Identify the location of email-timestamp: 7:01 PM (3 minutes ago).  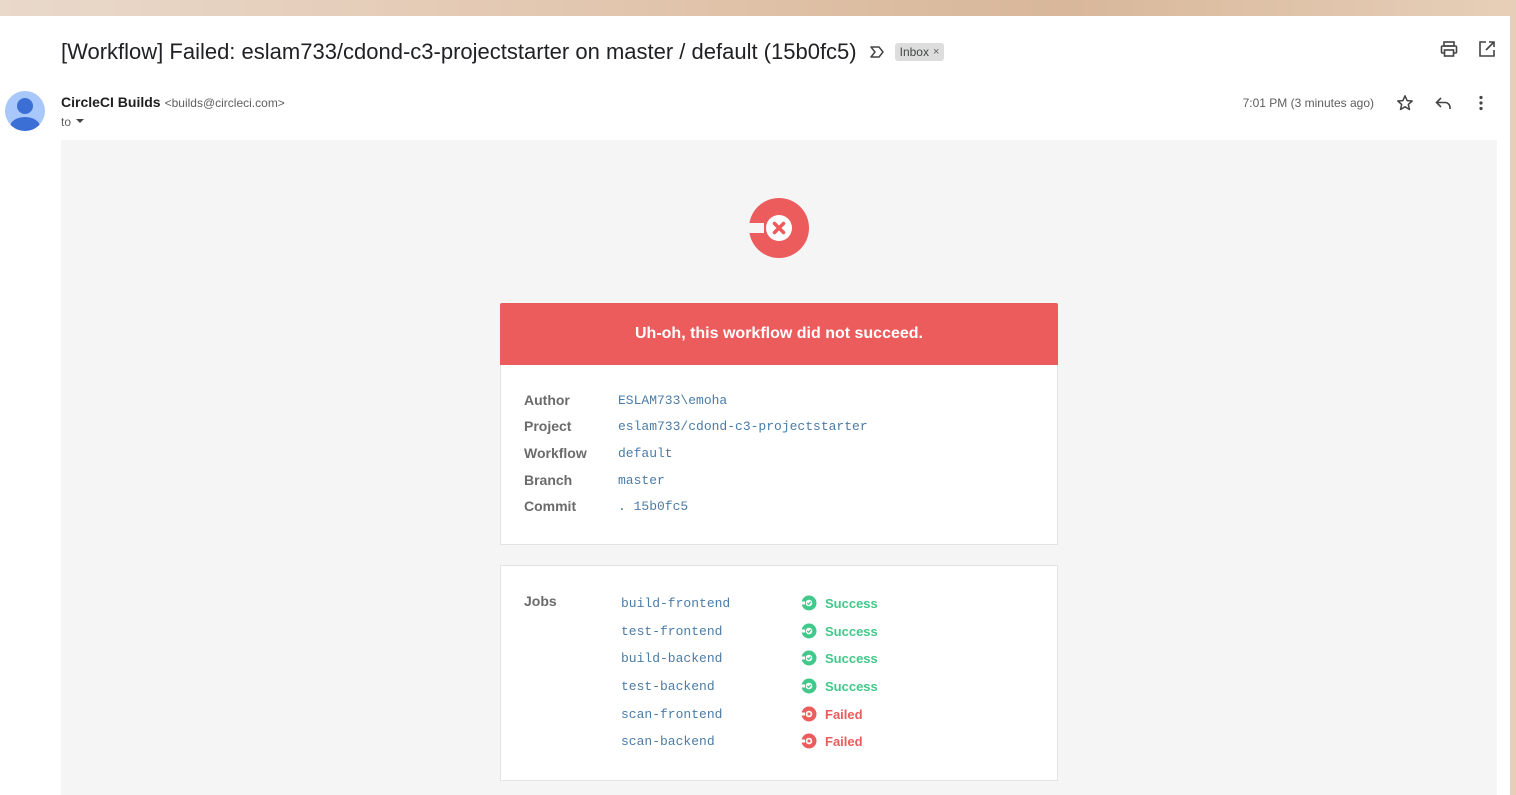
(1308, 103).